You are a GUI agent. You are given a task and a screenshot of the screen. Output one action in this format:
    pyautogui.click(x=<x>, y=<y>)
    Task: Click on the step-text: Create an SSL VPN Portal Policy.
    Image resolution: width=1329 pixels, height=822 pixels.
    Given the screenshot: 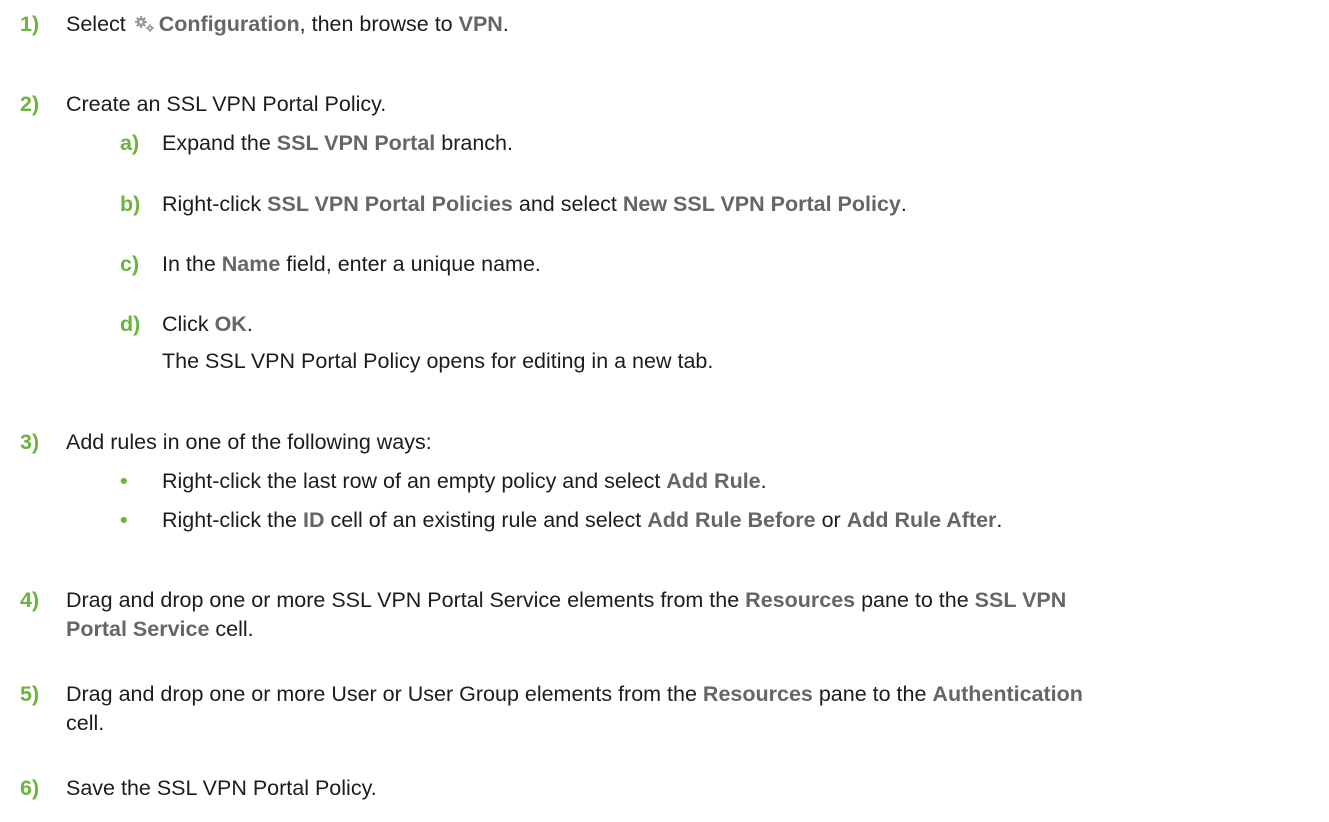 What is the action you would take?
    pyautogui.click(x=226, y=104)
    